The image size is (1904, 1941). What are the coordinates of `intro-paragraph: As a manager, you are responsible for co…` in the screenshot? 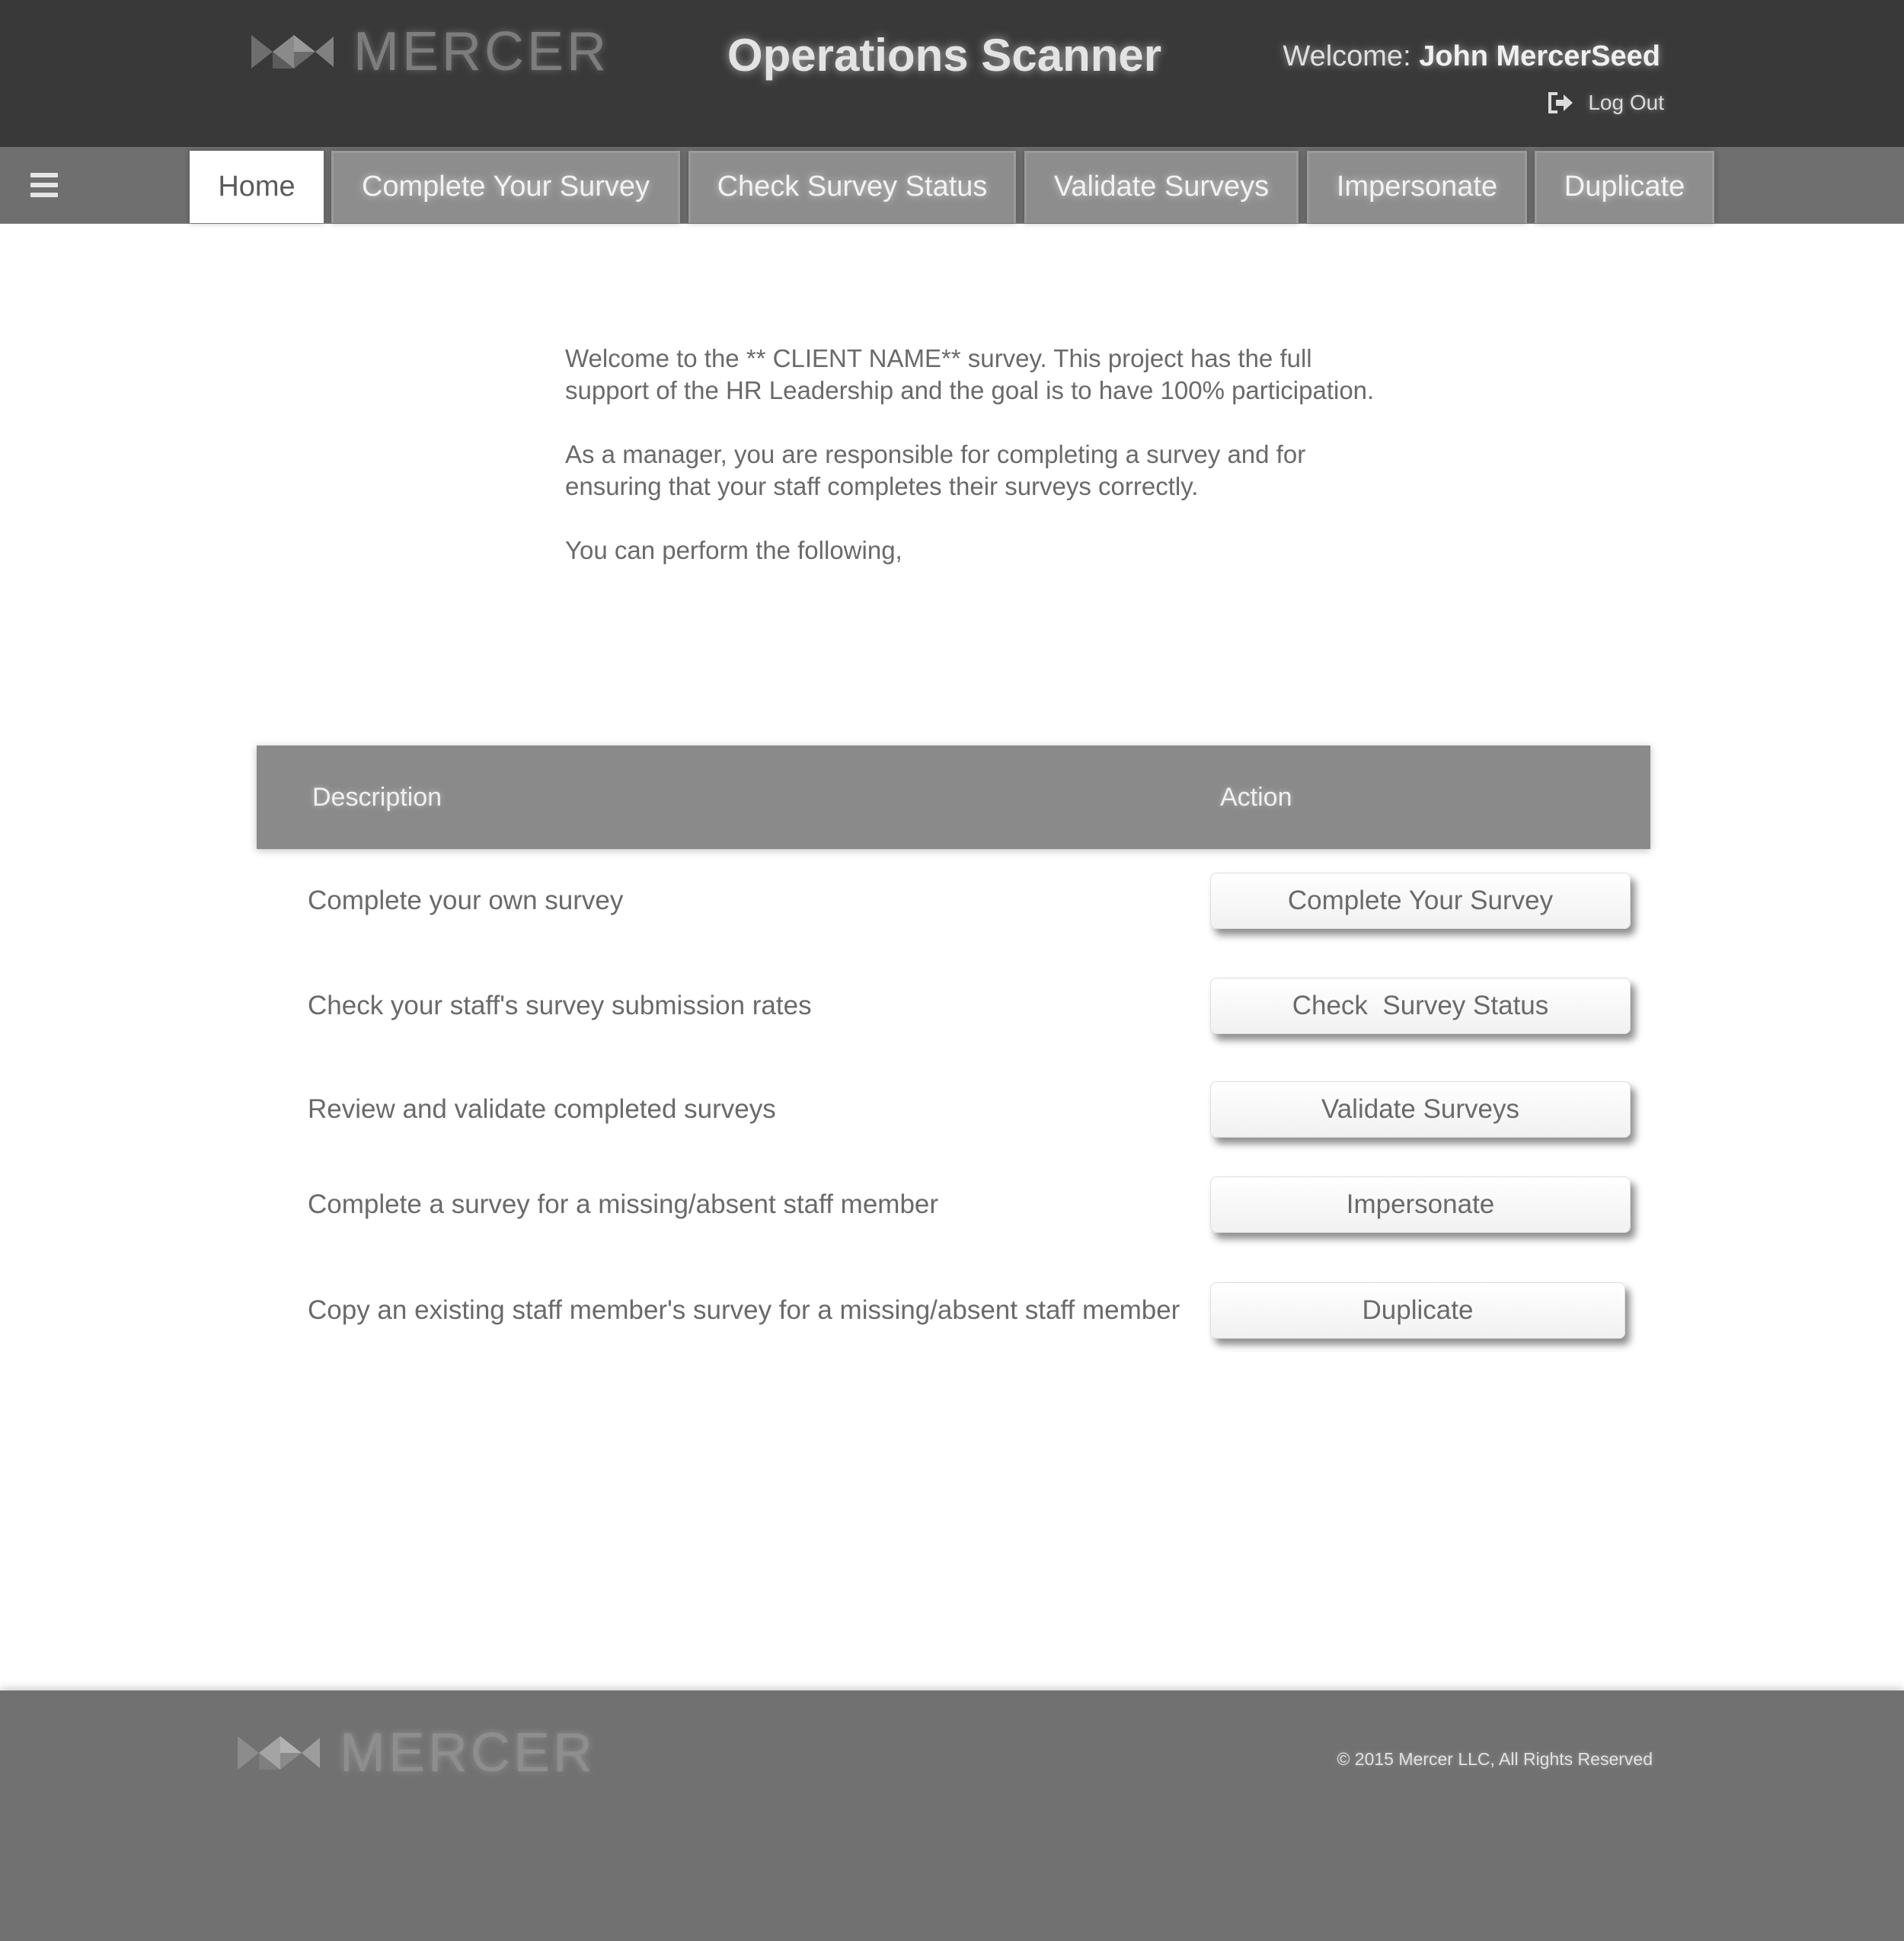 It's located at (935, 470).